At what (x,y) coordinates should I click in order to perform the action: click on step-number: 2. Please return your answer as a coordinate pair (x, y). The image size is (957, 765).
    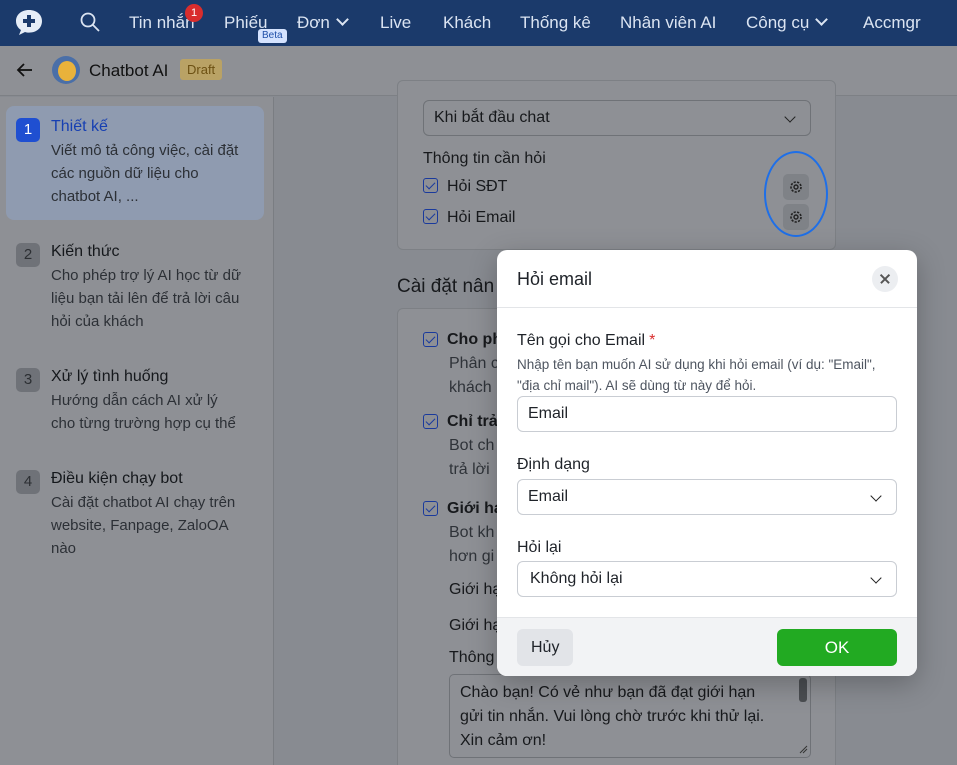
    Looking at the image, I should click on (28, 255).